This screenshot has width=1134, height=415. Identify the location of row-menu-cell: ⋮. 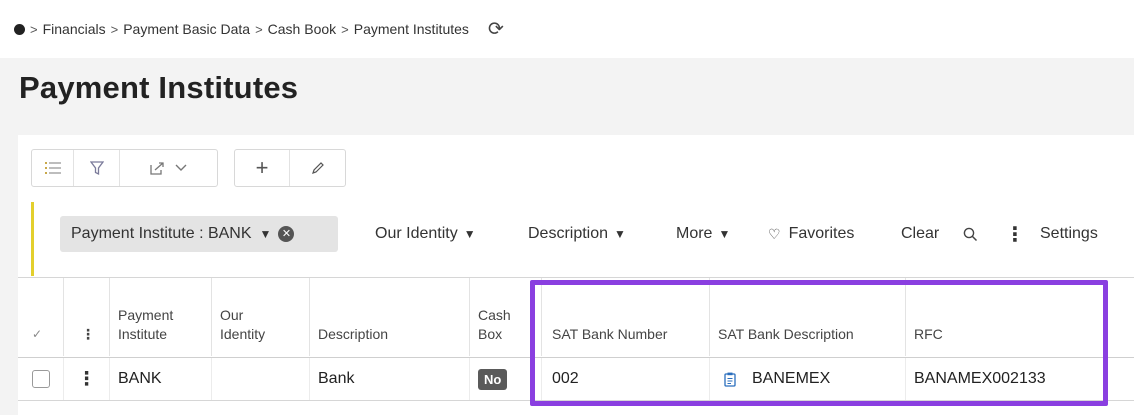
(87, 379).